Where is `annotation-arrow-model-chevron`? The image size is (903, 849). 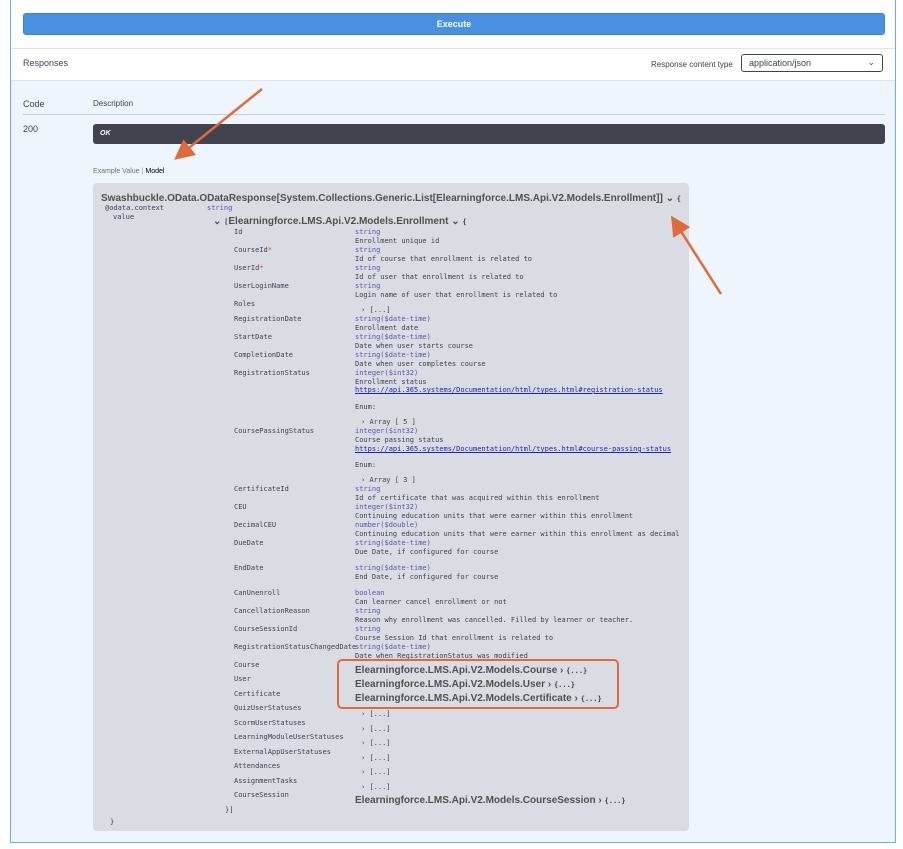 annotation-arrow-model-chevron is located at coordinates (696, 255).